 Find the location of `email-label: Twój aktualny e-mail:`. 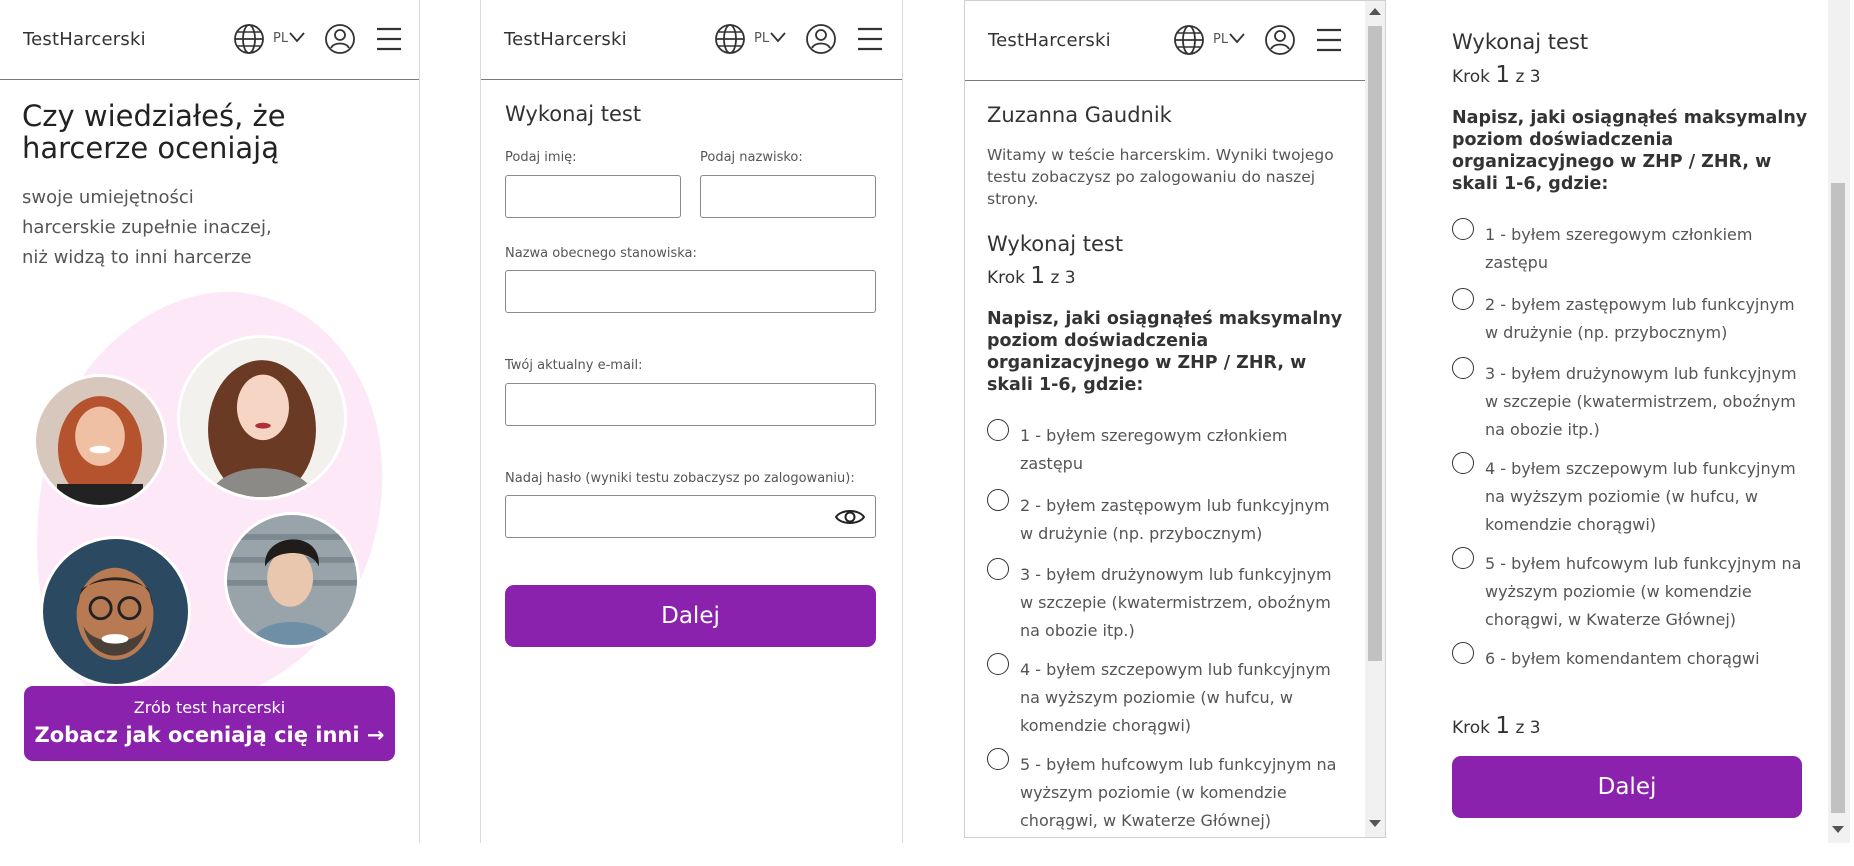

email-label: Twój aktualny e-mail: is located at coordinates (574, 365).